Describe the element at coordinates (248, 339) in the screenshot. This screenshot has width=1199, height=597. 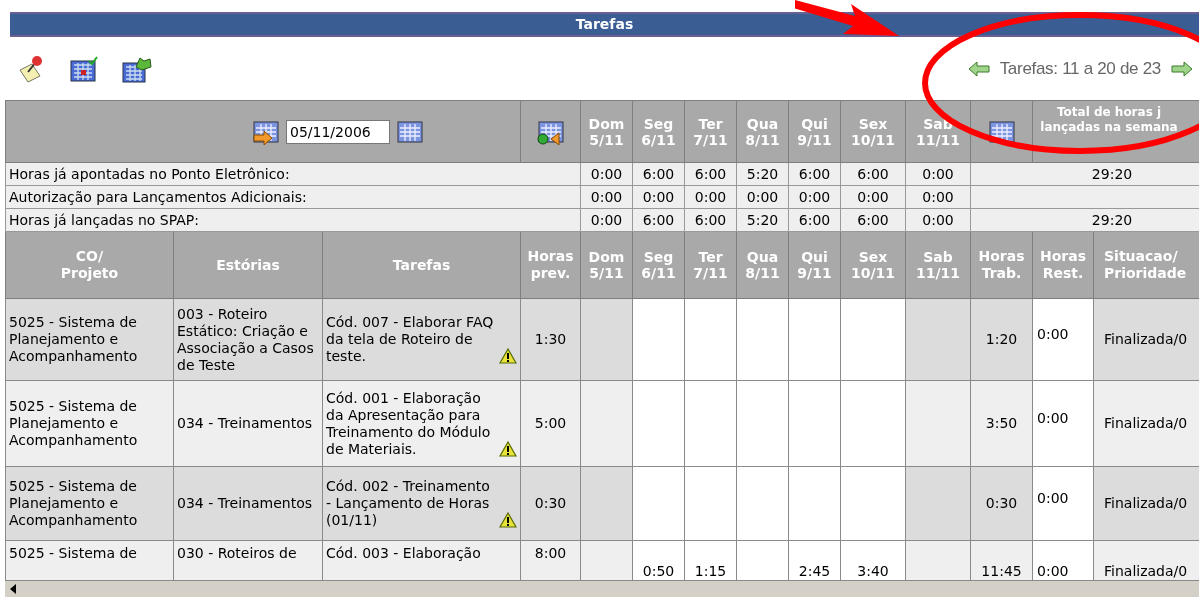
I see `table-cell: 003 - Roteiro Estático: Criação e Associação a Casos de Teste` at that location.